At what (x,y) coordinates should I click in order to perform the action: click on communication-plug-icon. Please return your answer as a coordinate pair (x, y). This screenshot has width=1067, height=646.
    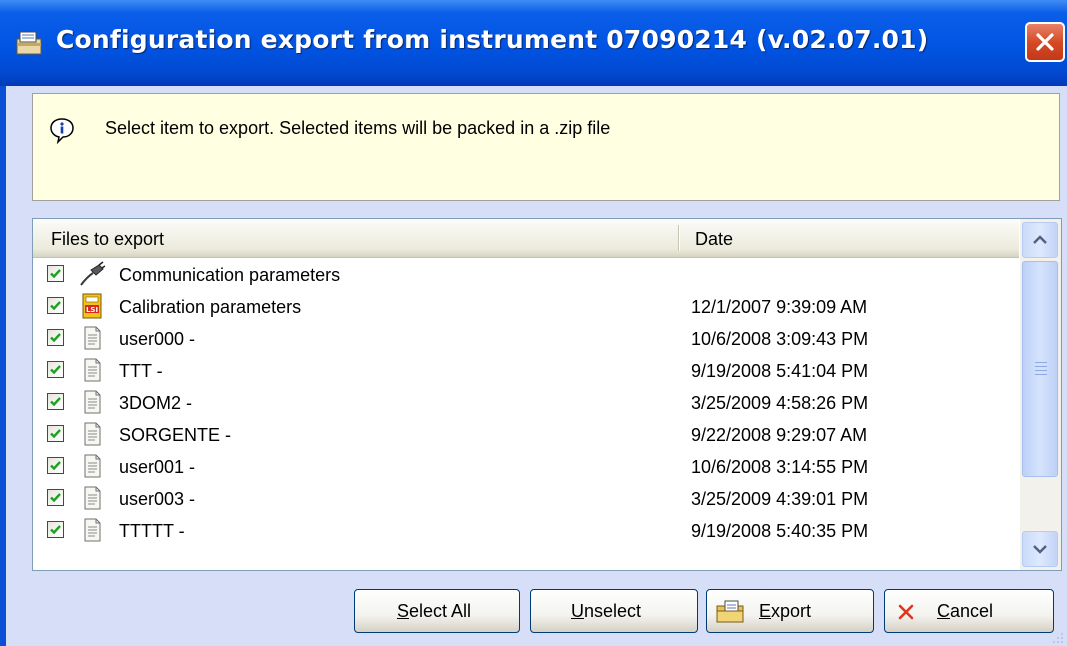
    Looking at the image, I should click on (92, 274).